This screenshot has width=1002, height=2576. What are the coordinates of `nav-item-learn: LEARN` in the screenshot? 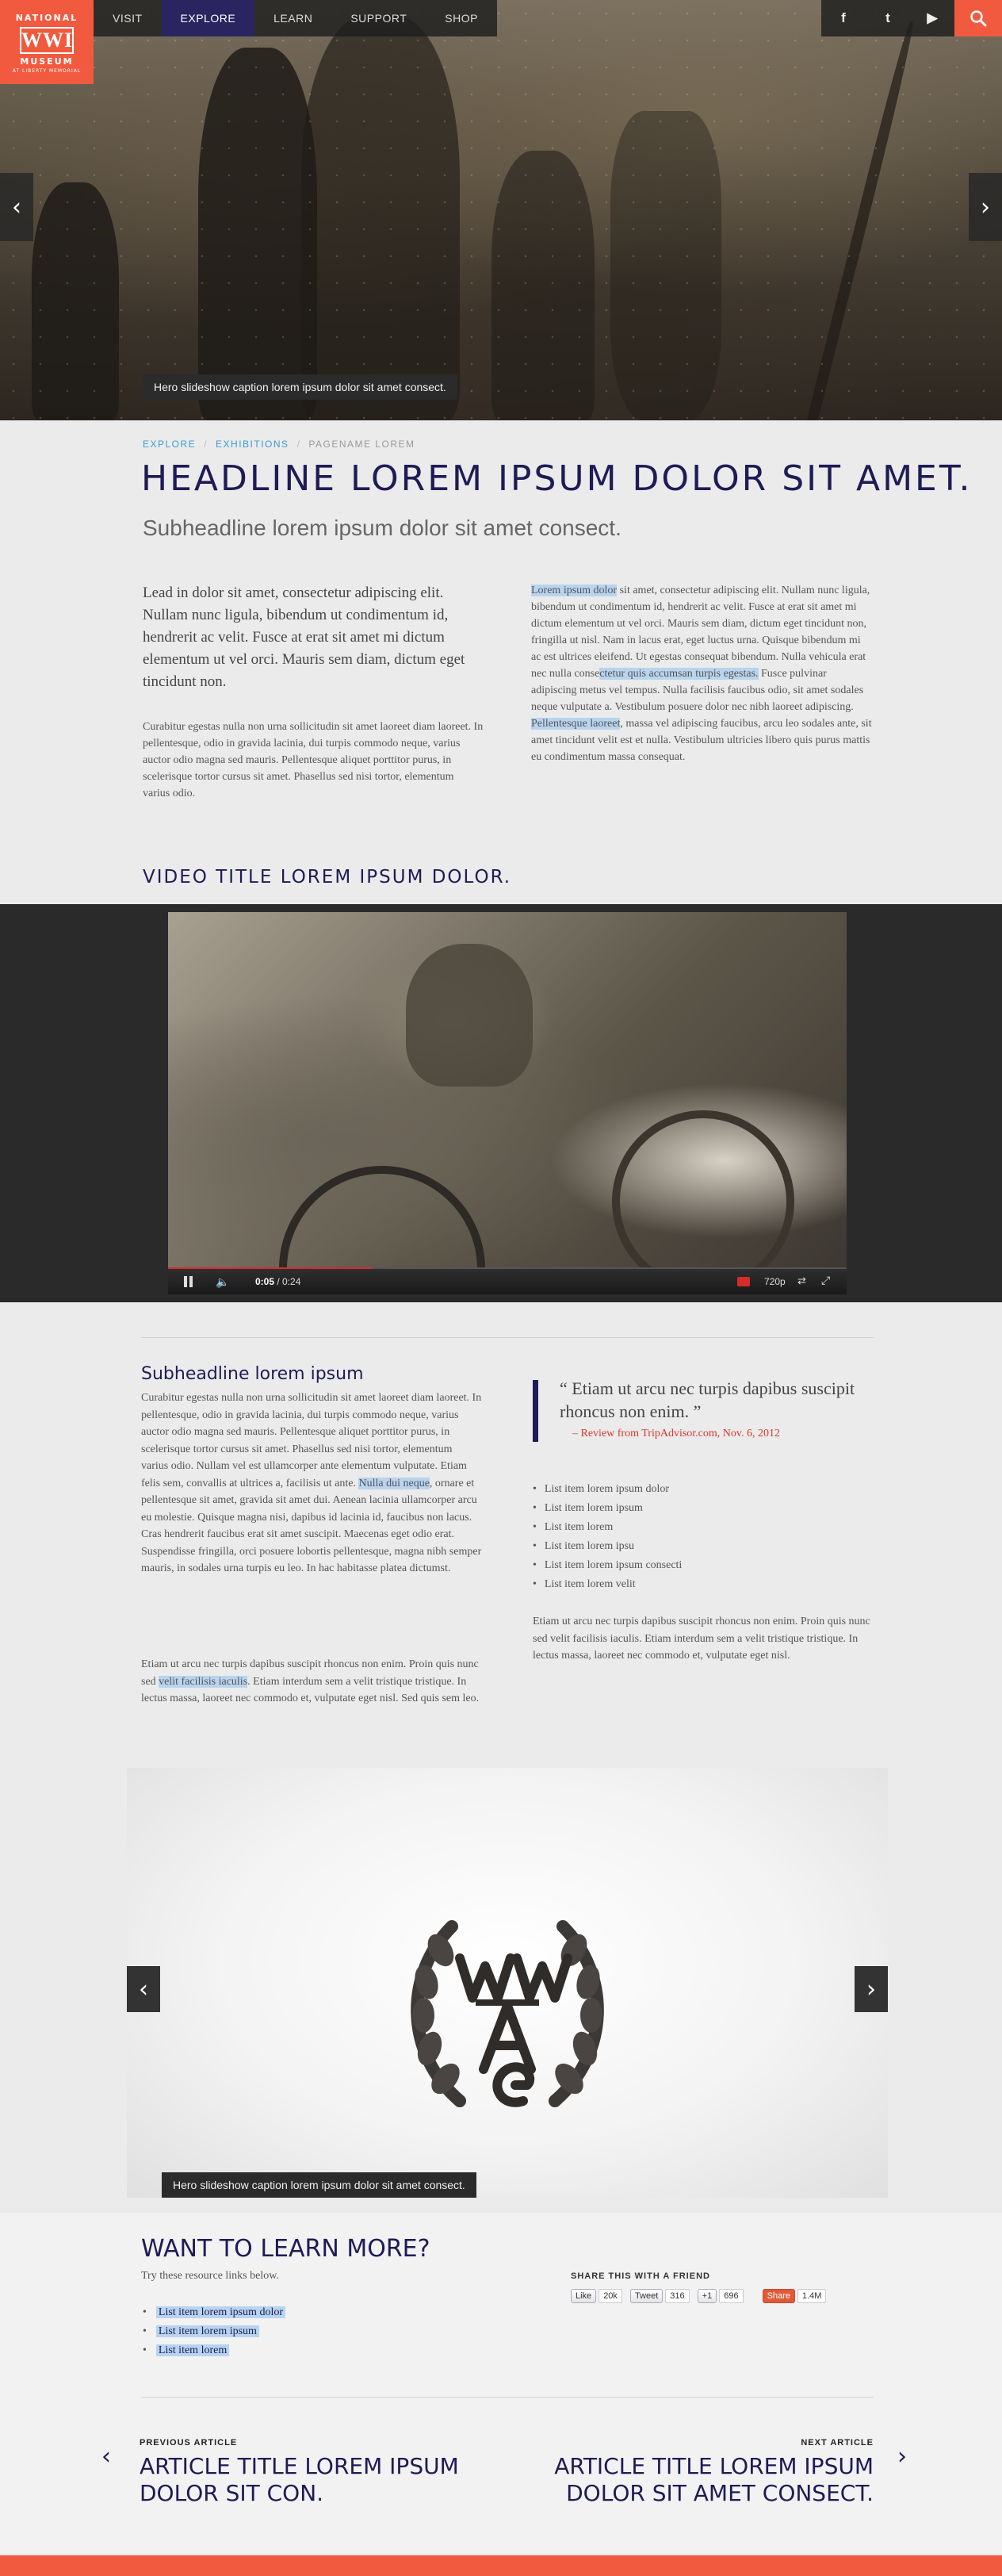 It's located at (292, 18).